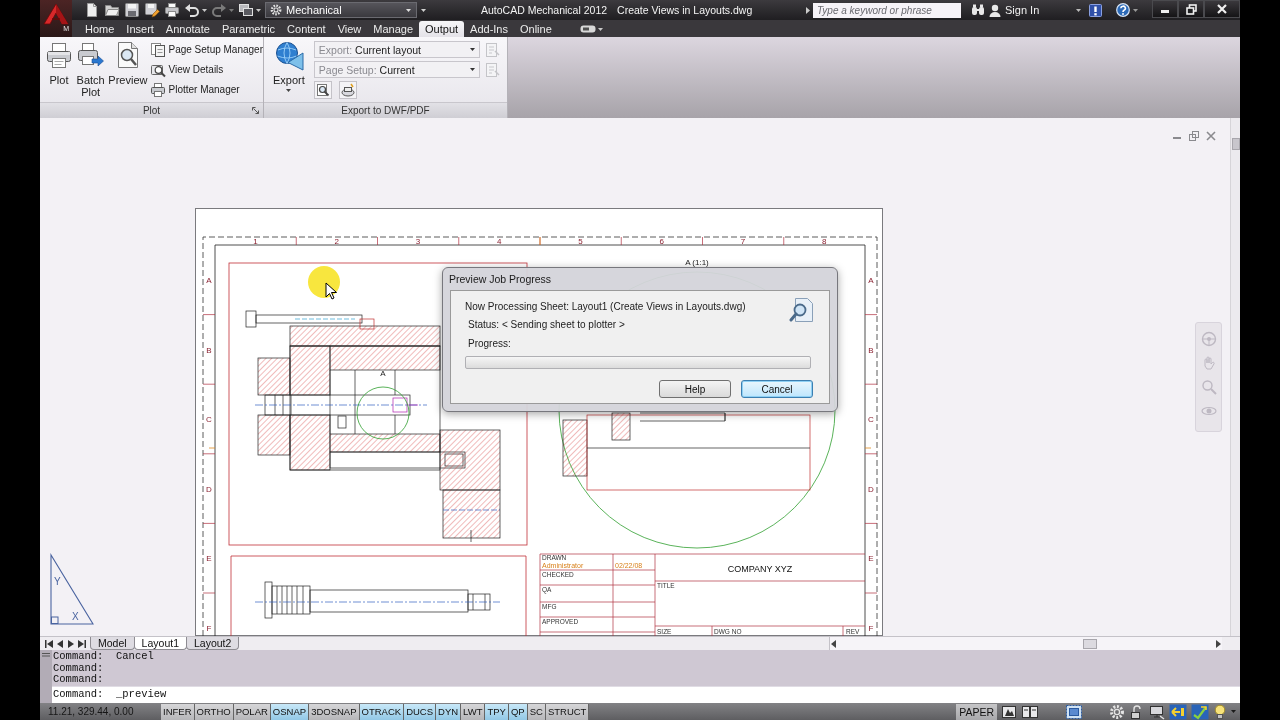 Image resolution: width=1280 pixels, height=720 pixels. Describe the element at coordinates (49, 643) in the screenshot. I see `first-tab-icon` at that location.